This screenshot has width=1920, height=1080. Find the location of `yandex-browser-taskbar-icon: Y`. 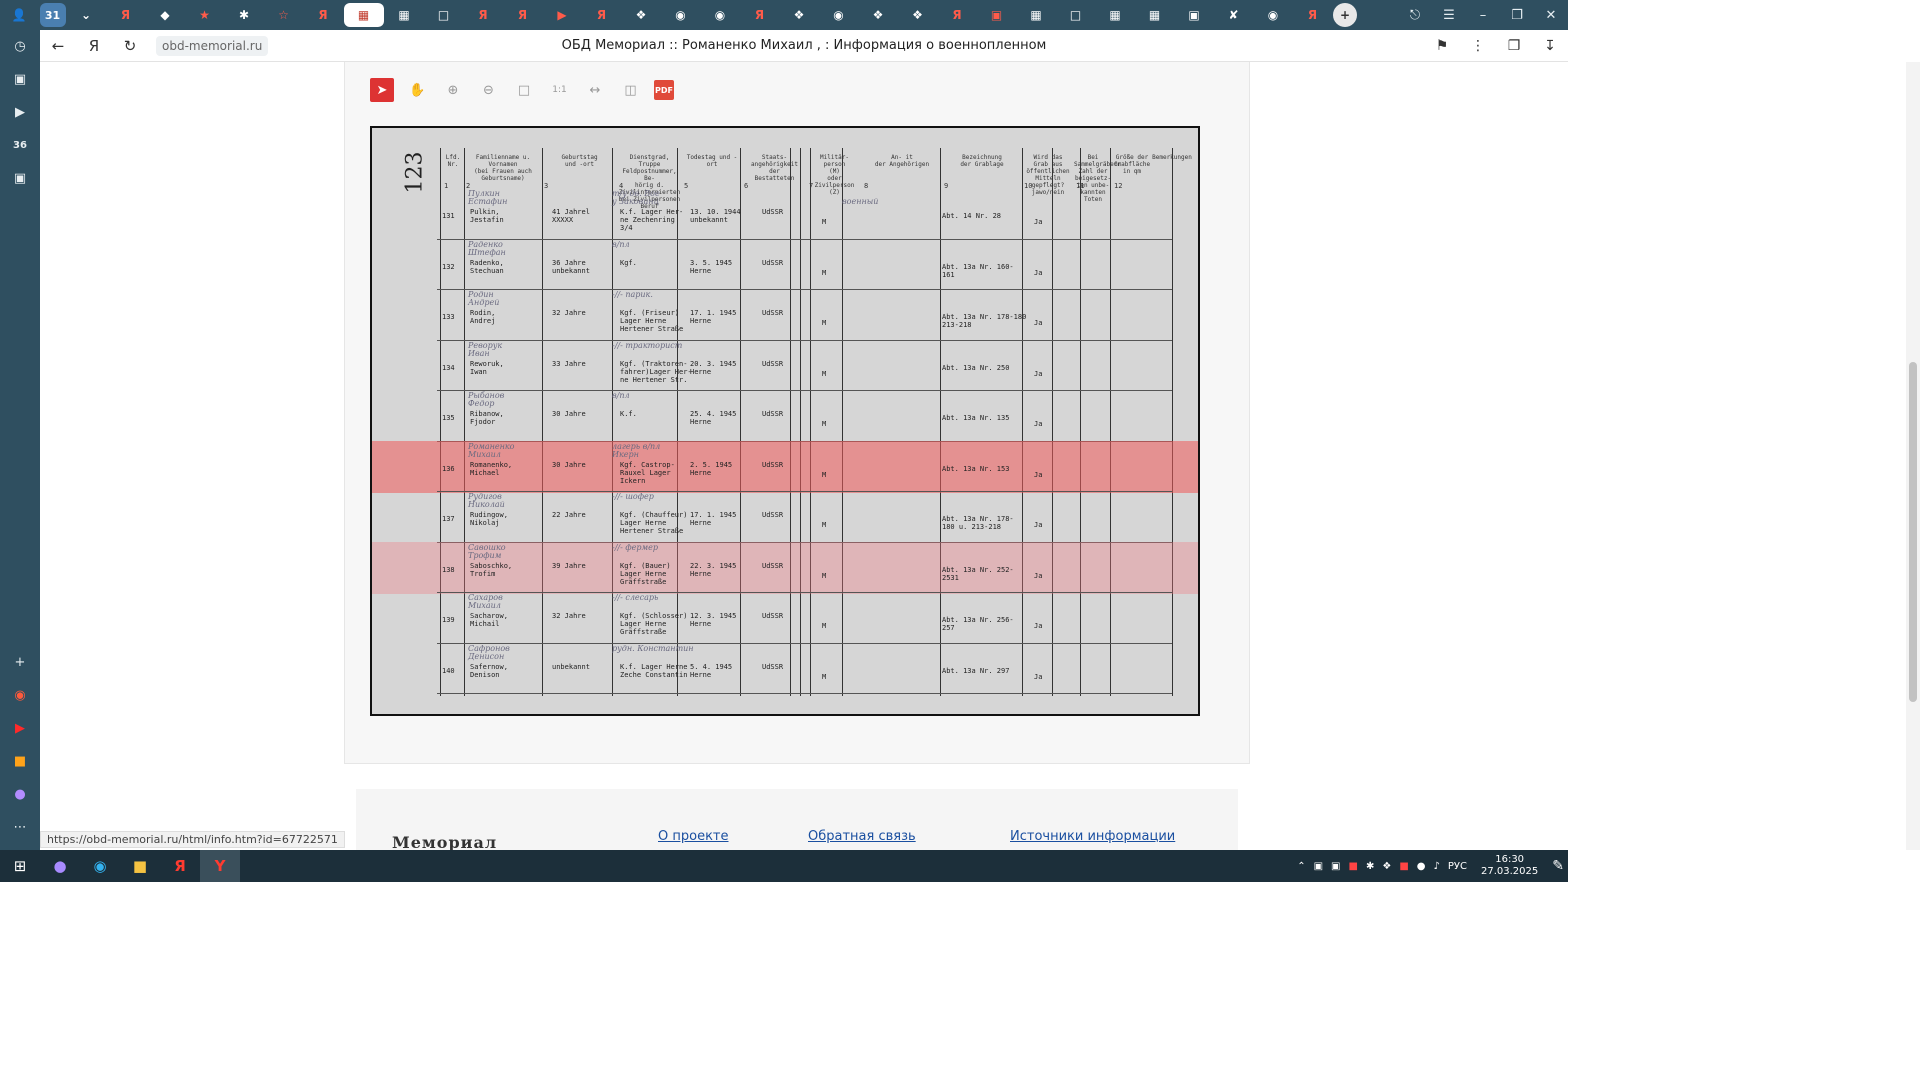

yandex-browser-taskbar-icon: Y is located at coordinates (220, 866).